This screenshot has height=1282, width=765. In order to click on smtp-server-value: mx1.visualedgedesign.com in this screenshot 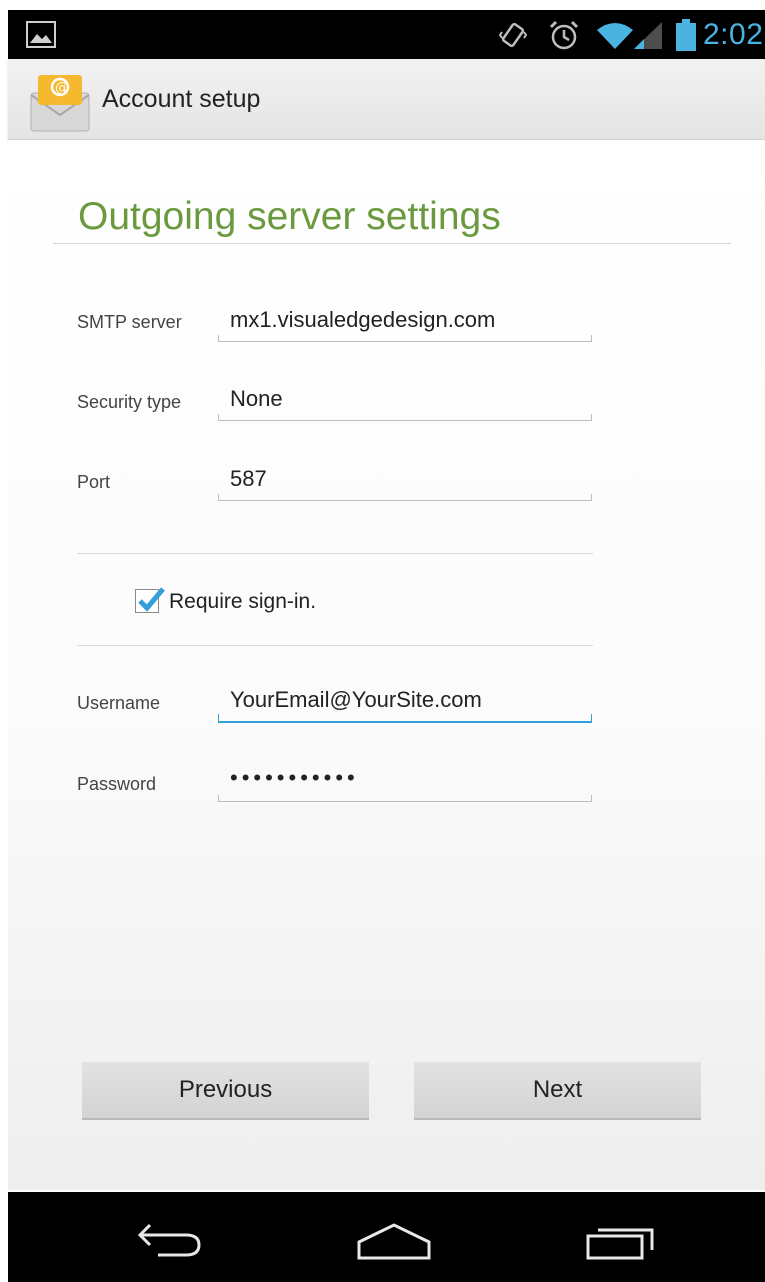, I will do `click(363, 319)`.